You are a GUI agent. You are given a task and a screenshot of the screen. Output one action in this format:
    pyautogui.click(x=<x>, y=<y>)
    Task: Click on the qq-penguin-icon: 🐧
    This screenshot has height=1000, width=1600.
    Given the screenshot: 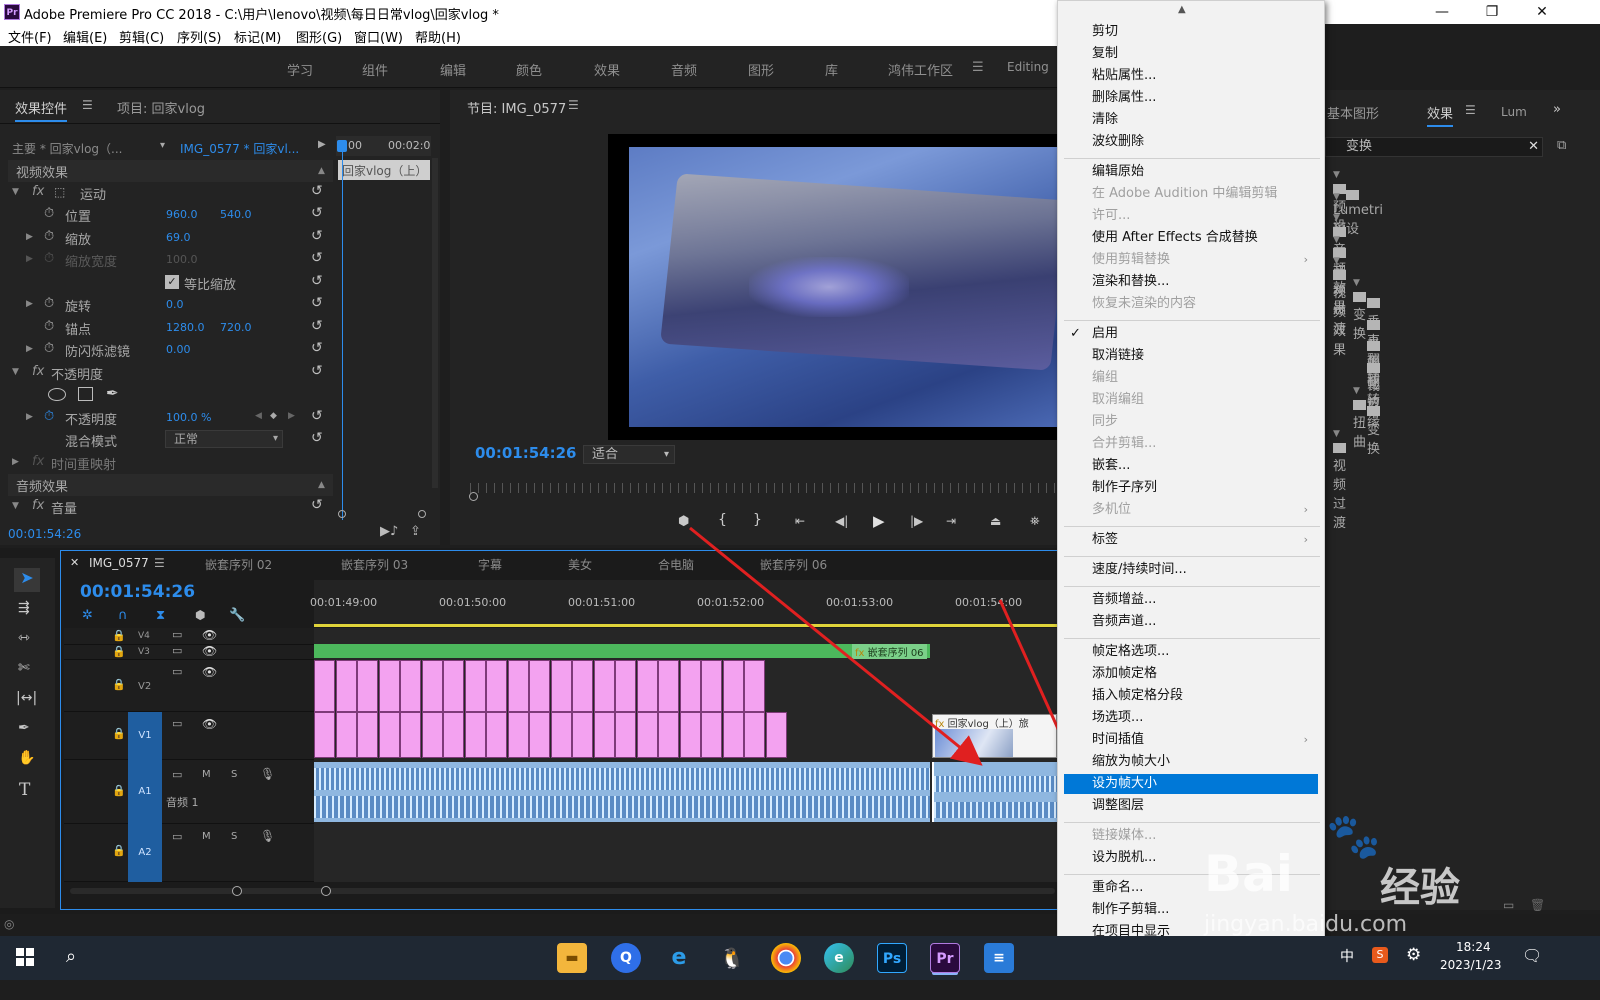 What is the action you would take?
    pyautogui.click(x=732, y=958)
    